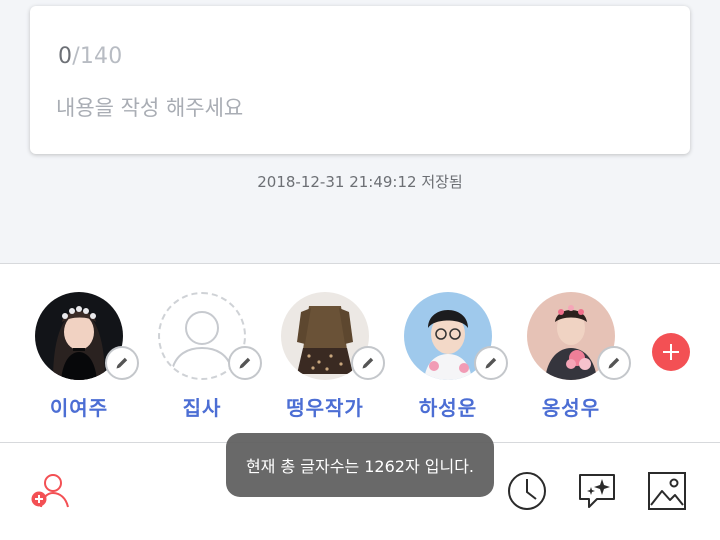 The height and width of the screenshot is (540, 720). I want to click on insert-image-button, so click(667, 491).